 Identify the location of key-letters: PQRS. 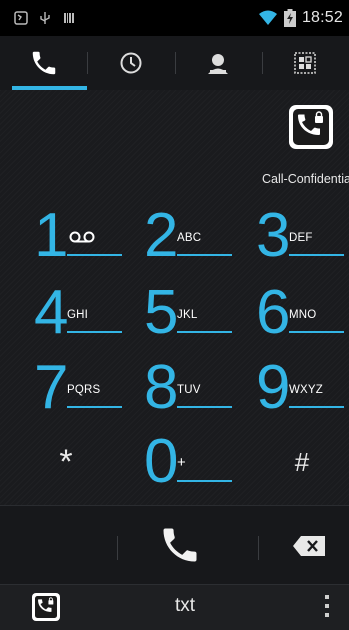
(84, 390).